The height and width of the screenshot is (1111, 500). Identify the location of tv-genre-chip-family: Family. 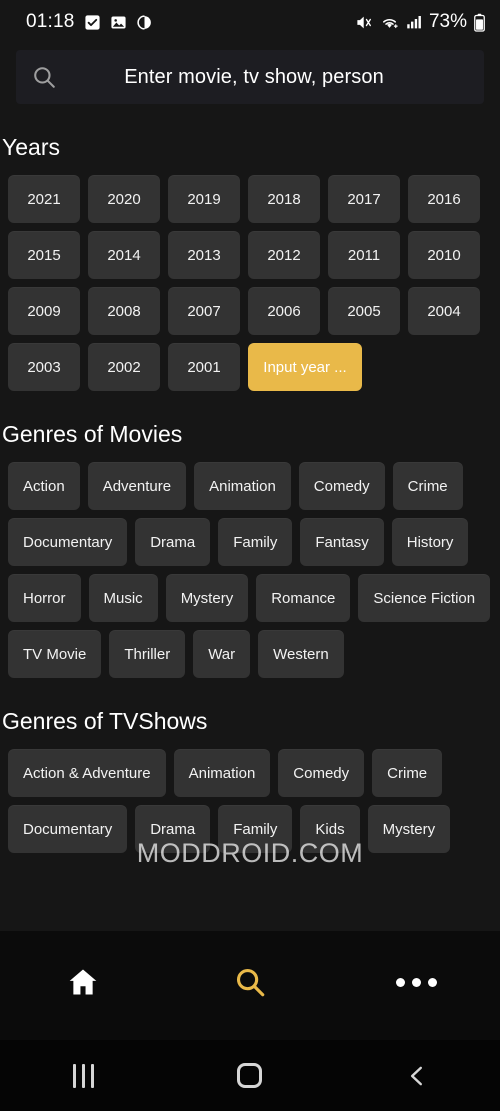
(255, 829).